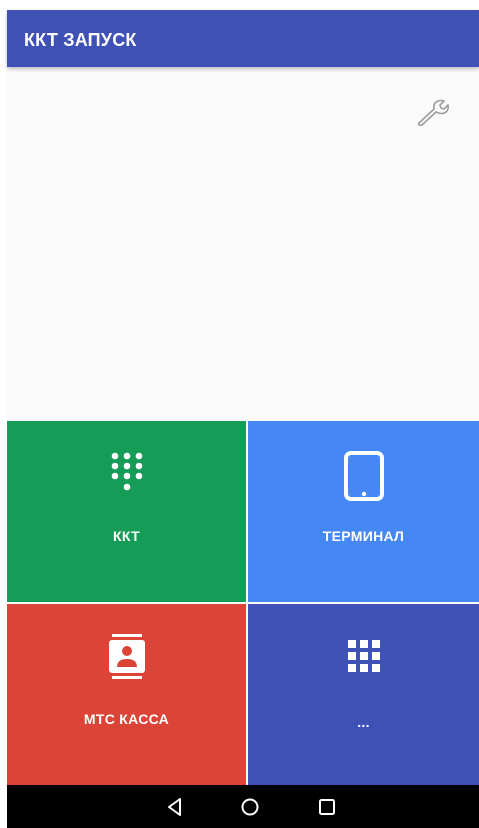 The width and height of the screenshot is (479, 828). I want to click on home-icon, so click(250, 806).